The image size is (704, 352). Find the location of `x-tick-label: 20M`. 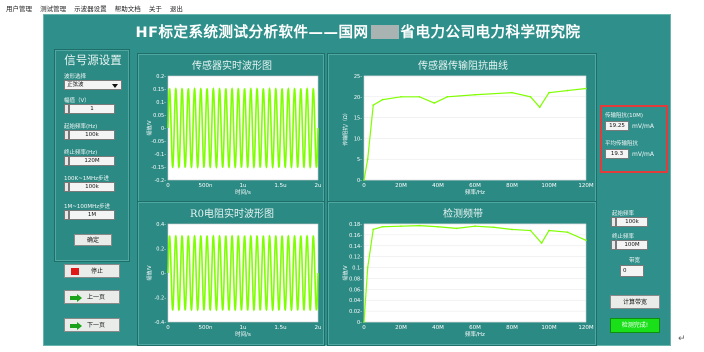

x-tick-label: 20M is located at coordinates (401, 186).